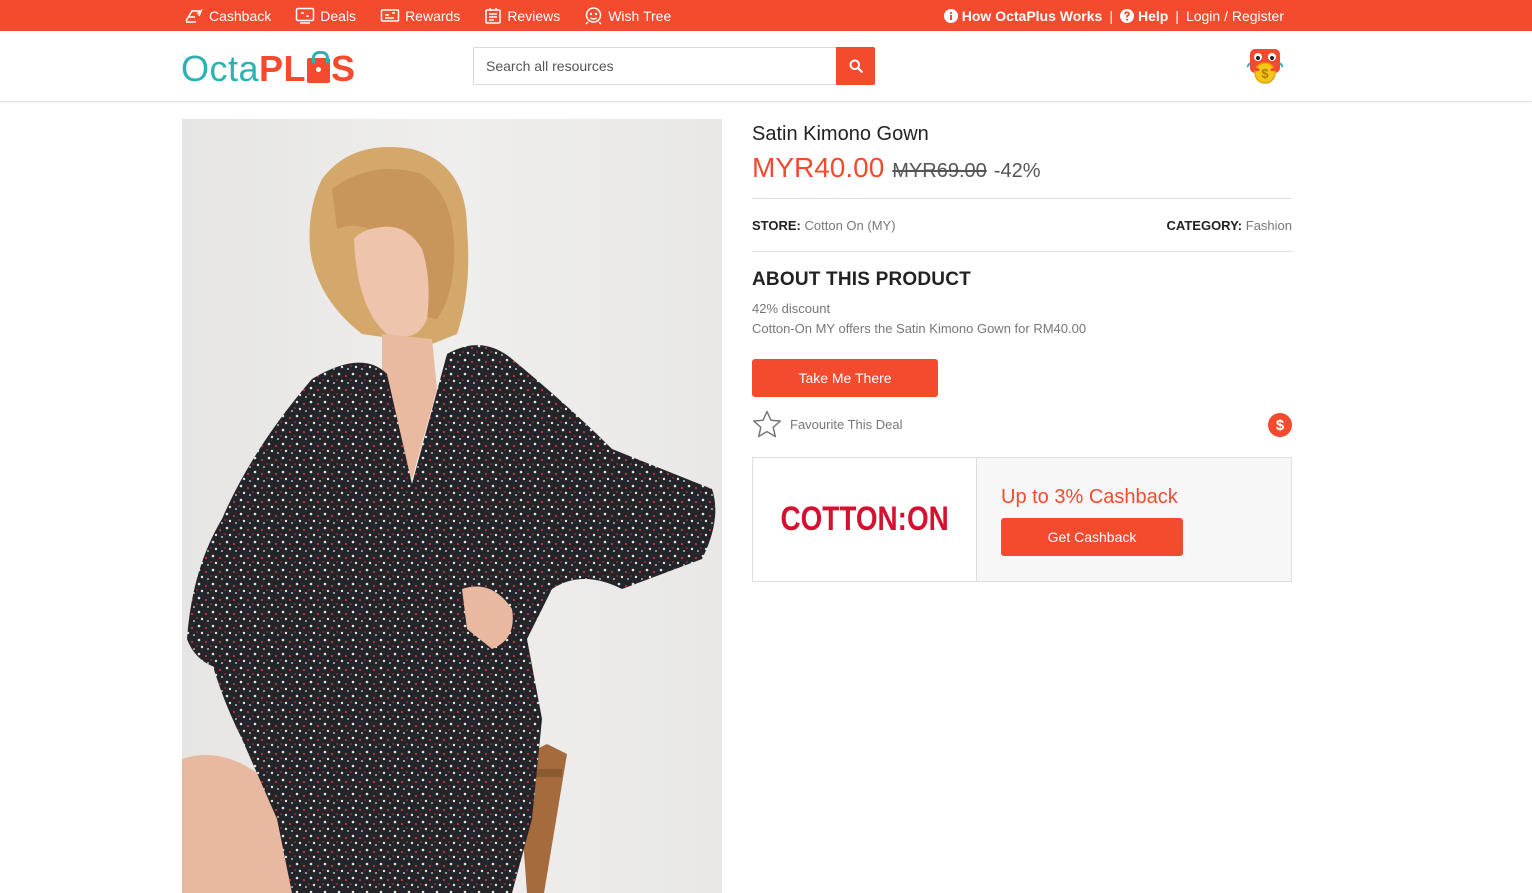  I want to click on category-info: CATEGORY: Fashion, so click(1229, 225).